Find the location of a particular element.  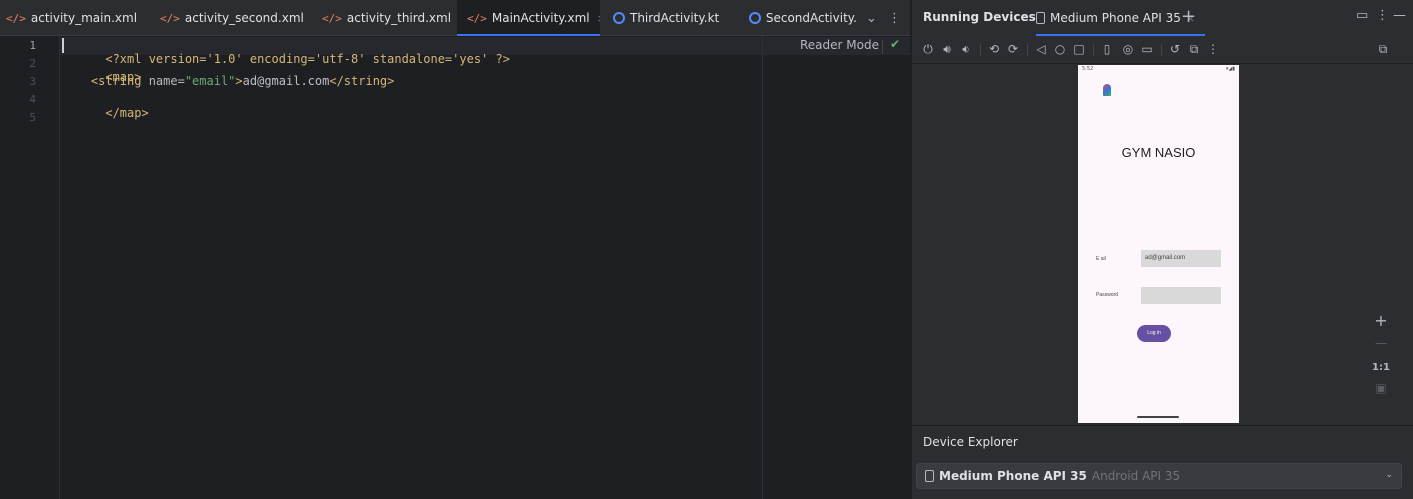

xml-tag: </string> is located at coordinates (362, 81).